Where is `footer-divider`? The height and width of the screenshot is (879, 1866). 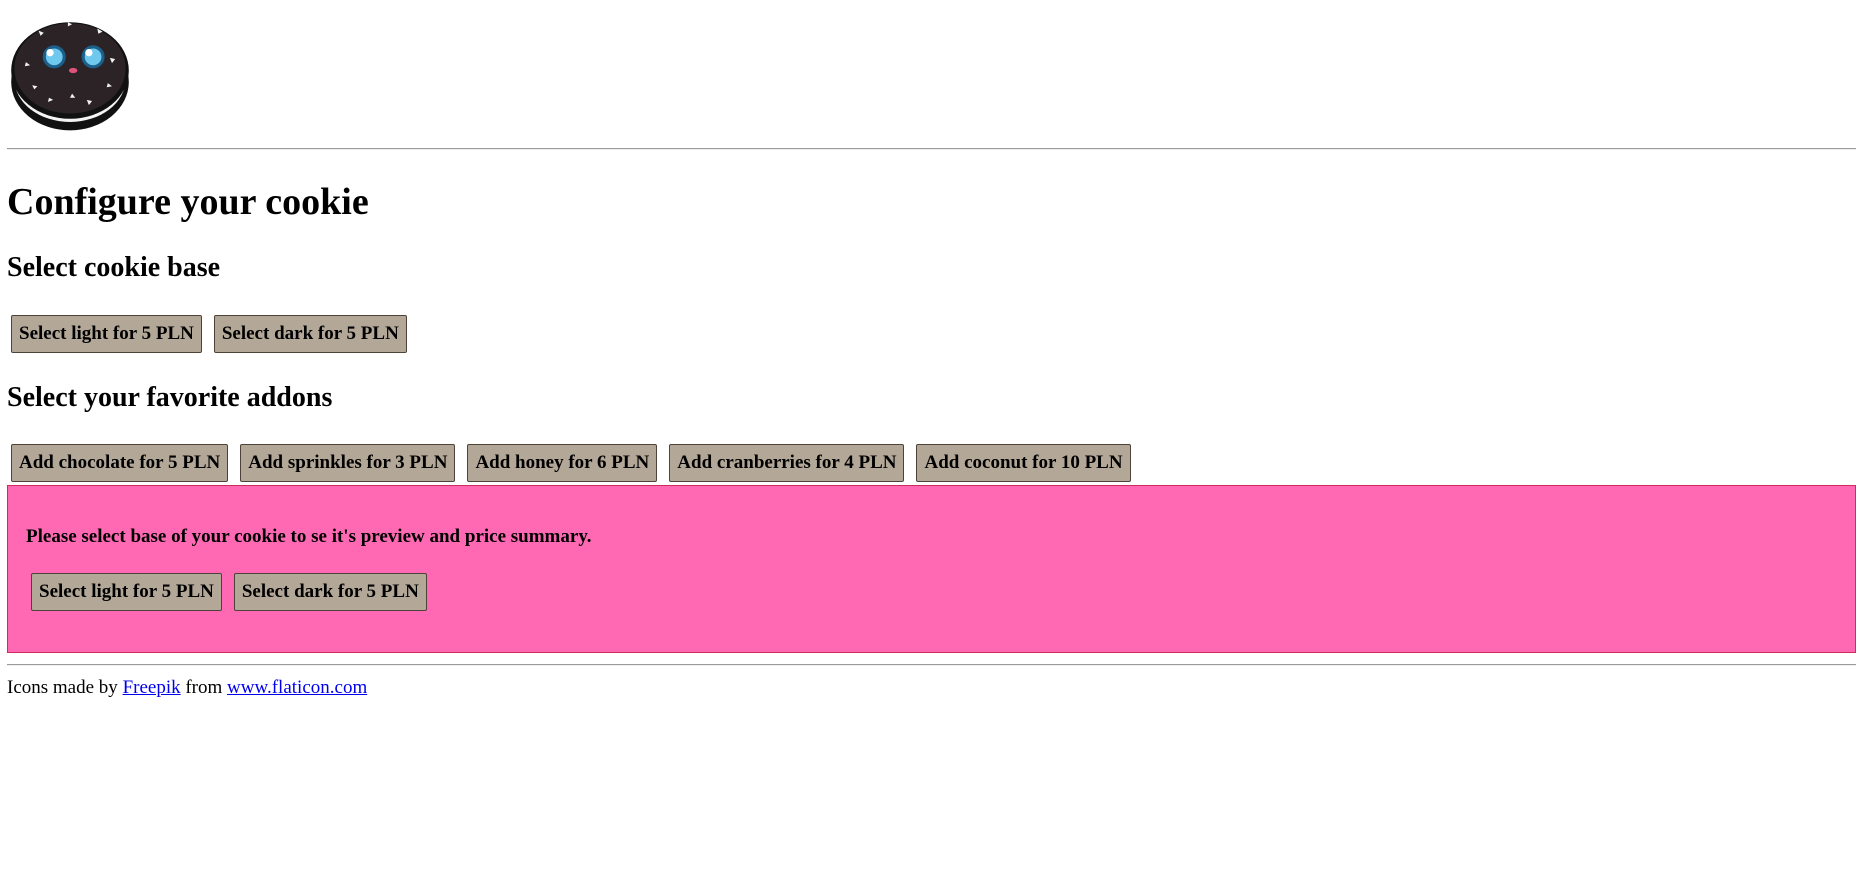 footer-divider is located at coordinates (931, 665).